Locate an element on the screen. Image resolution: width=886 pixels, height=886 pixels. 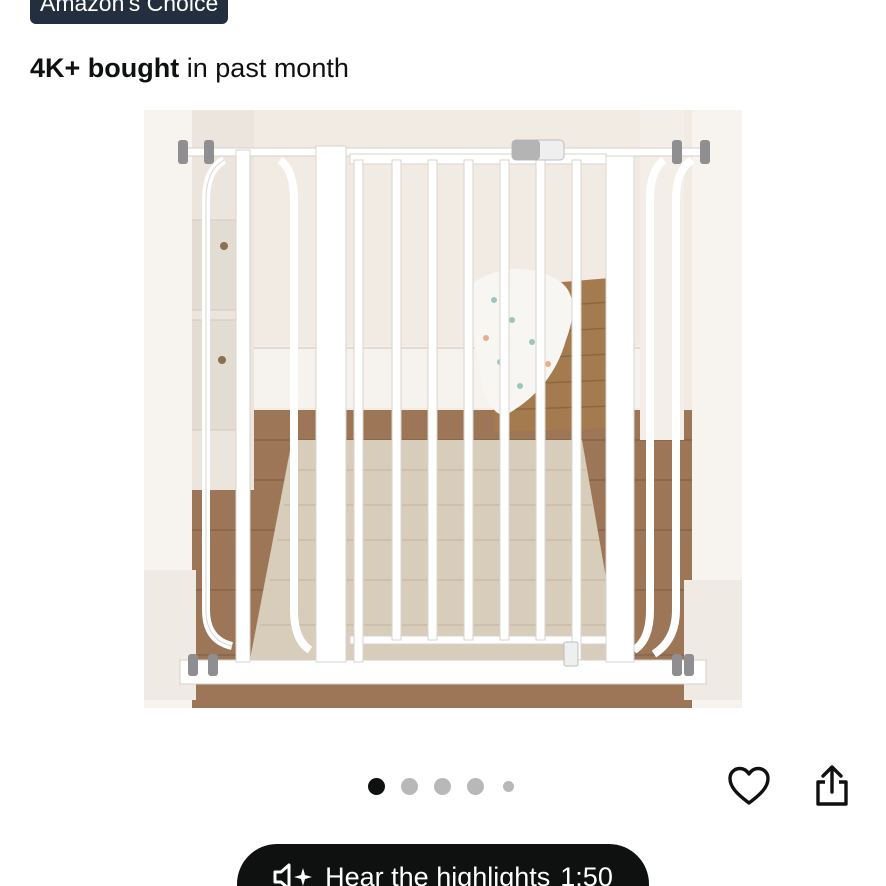
speaker-sparkle-icon is located at coordinates (294, 873).